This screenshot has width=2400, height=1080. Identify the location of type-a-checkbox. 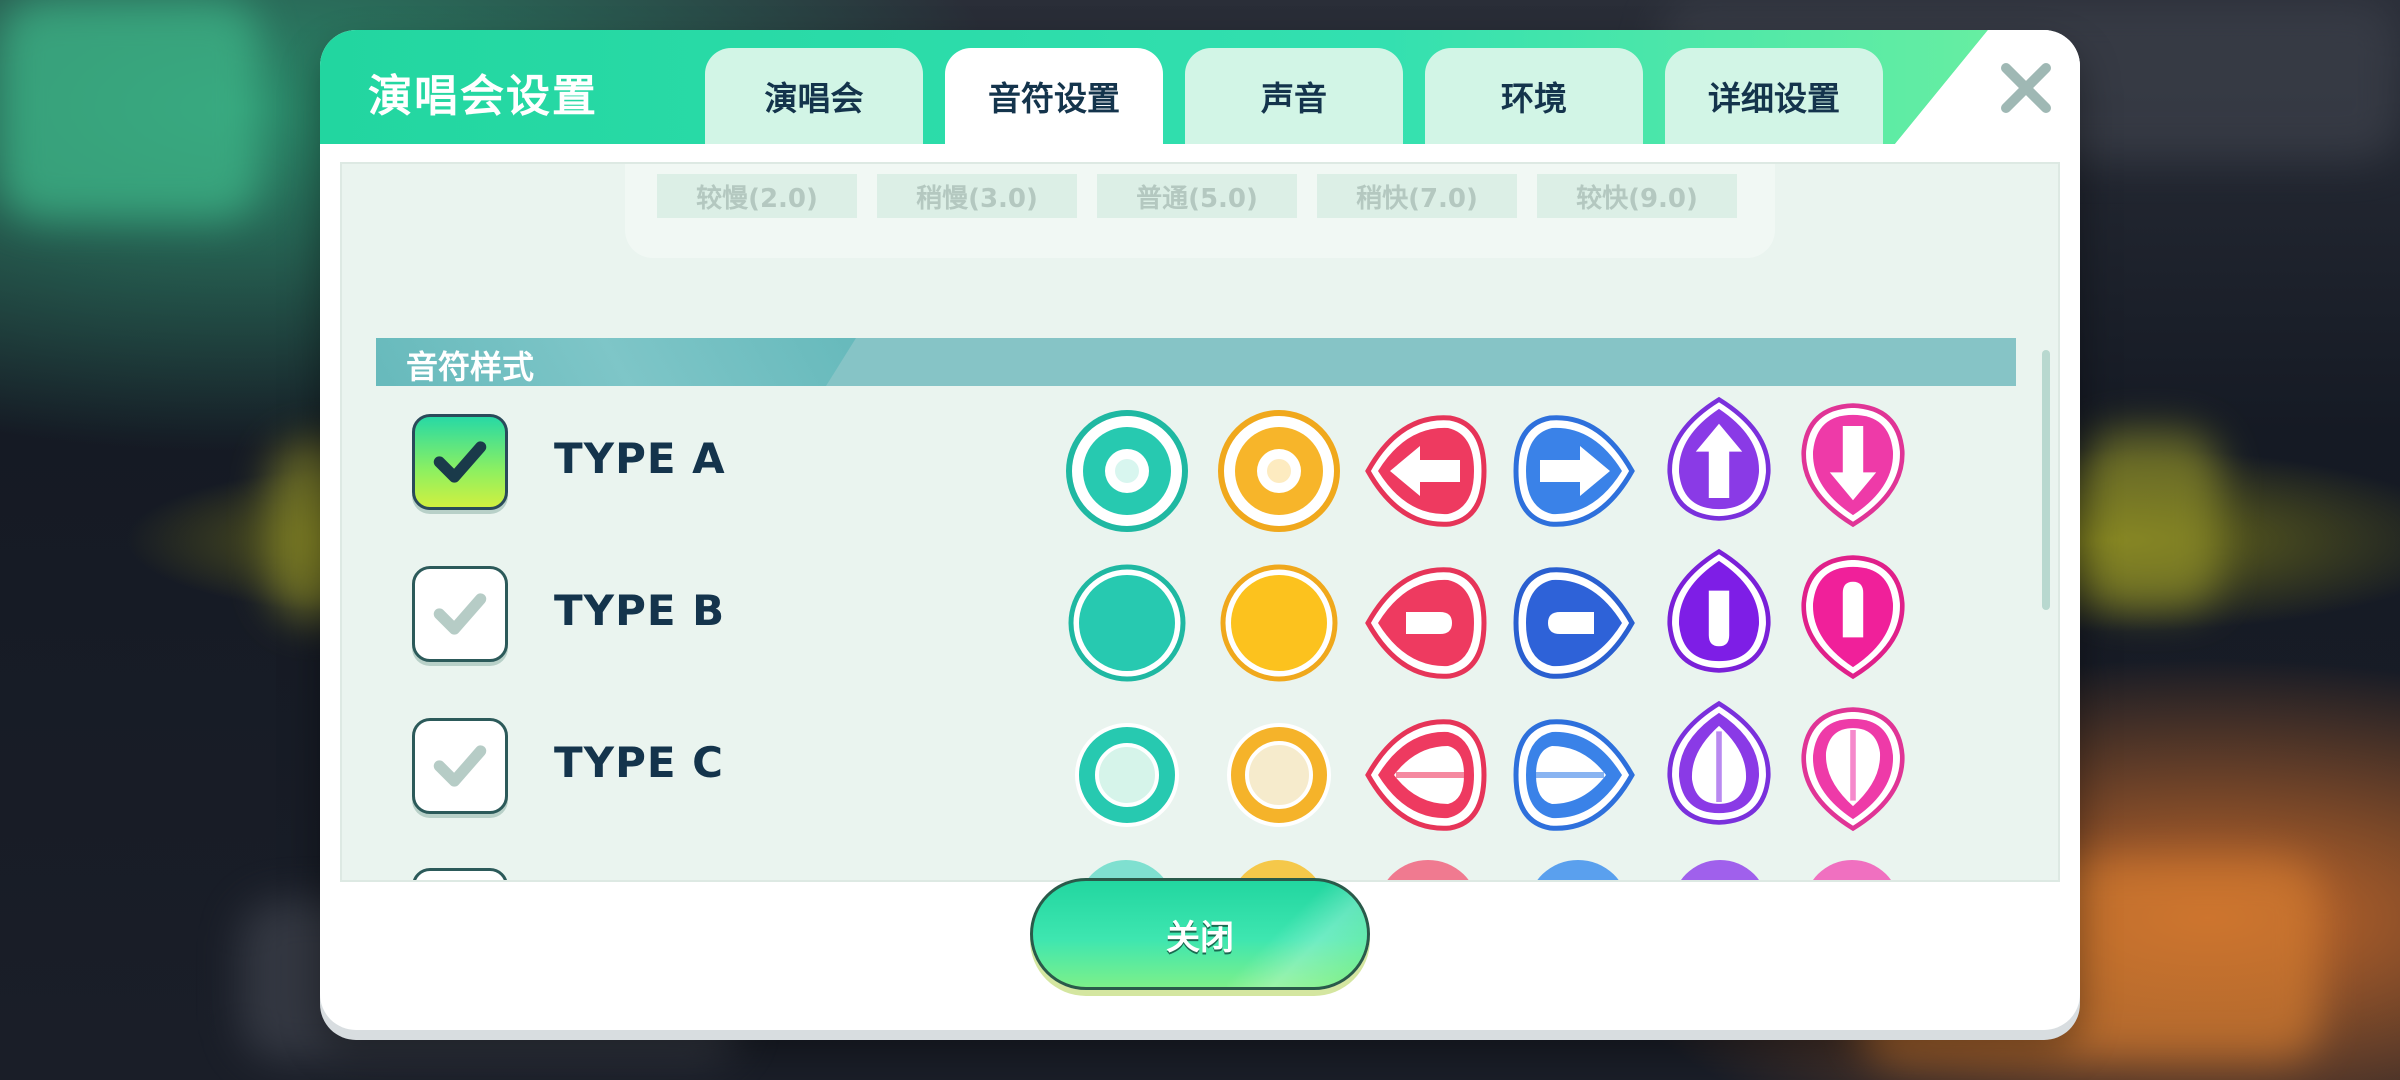
(460, 462).